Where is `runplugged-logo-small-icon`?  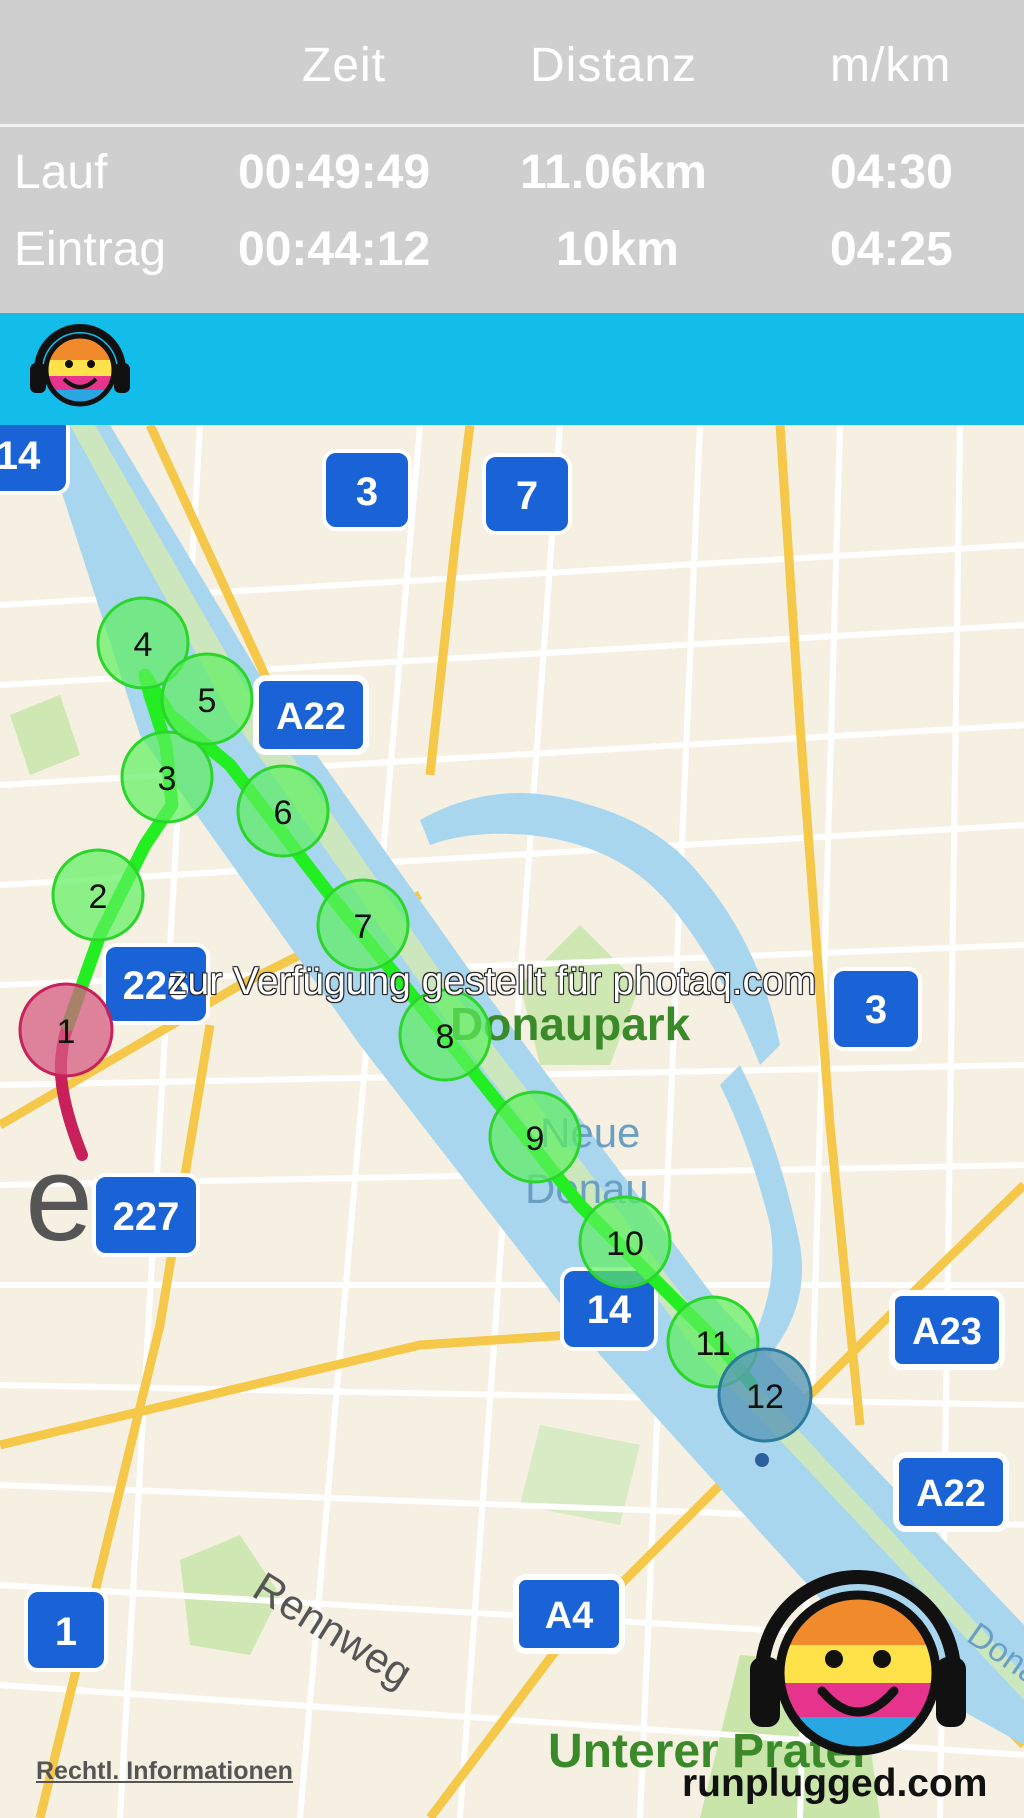
runplugged-logo-small-icon is located at coordinates (83, 367).